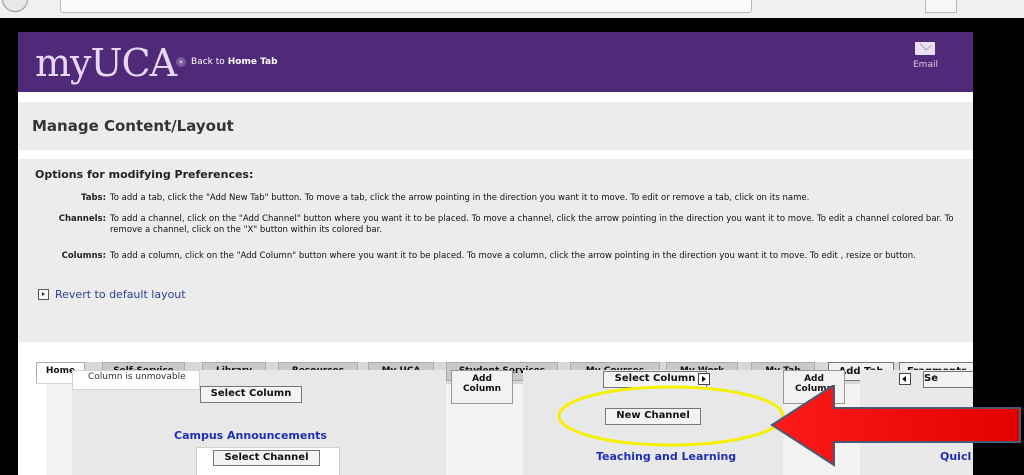 Image resolution: width=1024 pixels, height=475 pixels. I want to click on browser-toolbar, so click(512, 9).